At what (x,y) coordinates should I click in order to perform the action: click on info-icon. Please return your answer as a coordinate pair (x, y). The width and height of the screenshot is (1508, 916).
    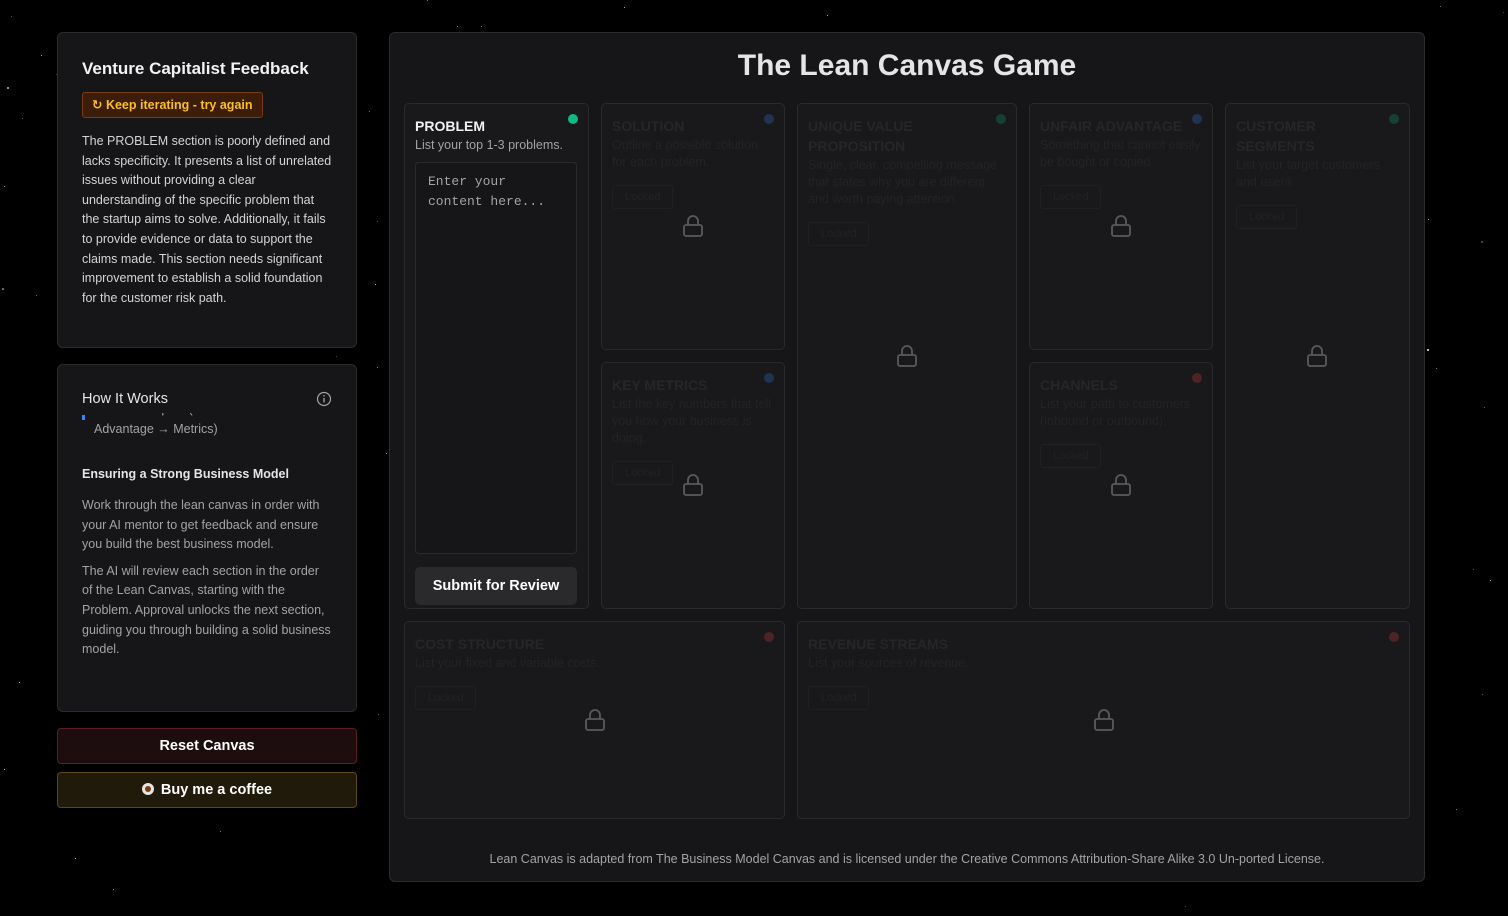
    Looking at the image, I should click on (324, 399).